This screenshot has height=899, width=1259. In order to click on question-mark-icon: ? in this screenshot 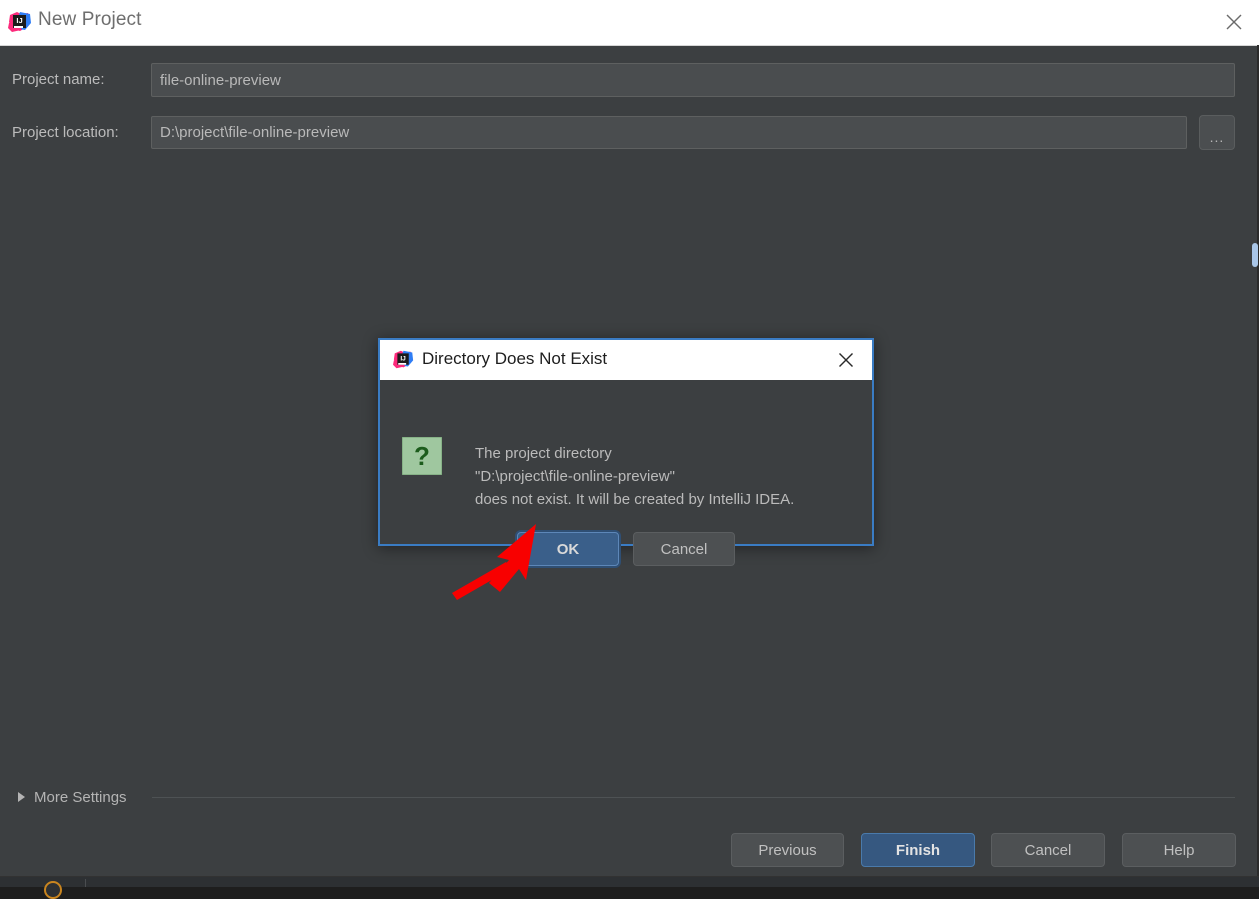, I will do `click(422, 456)`.